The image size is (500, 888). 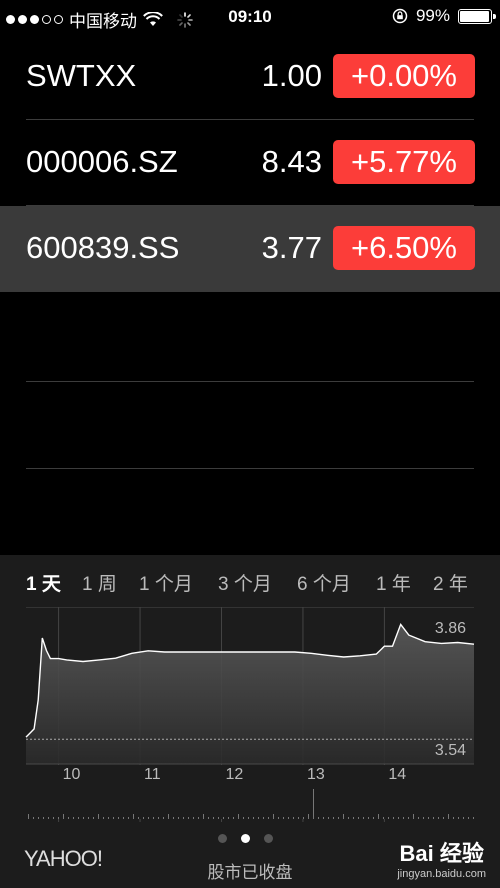 I want to click on range-tab-6m: 6 个月, so click(x=324, y=582).